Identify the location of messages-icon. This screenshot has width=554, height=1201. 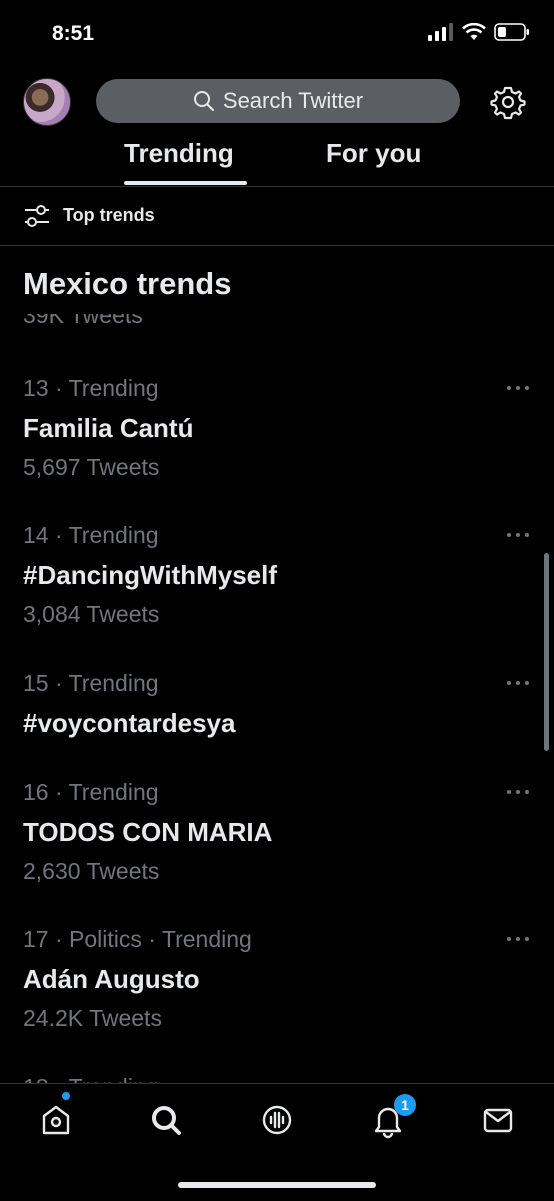
(498, 1120).